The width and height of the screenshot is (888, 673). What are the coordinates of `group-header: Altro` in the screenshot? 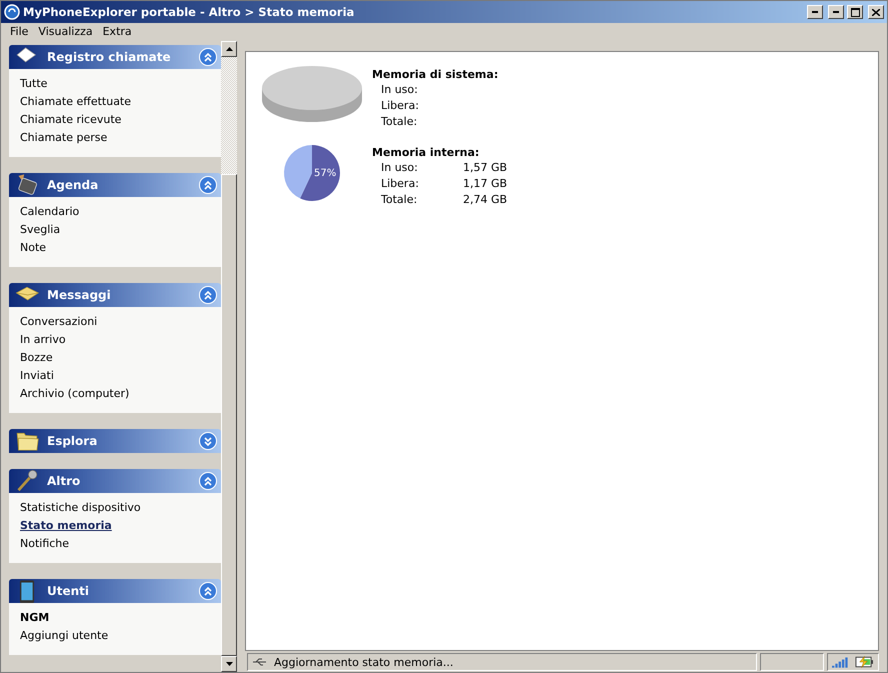 It's located at (115, 481).